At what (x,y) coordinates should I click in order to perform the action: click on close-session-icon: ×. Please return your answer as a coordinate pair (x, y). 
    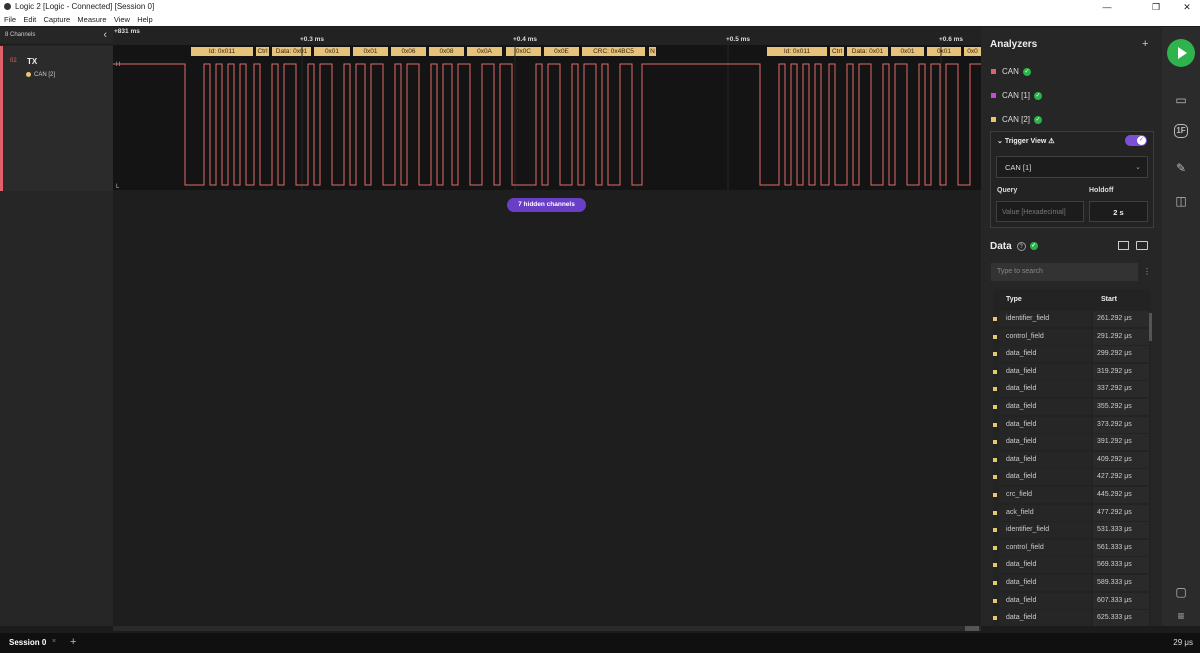
    Looking at the image, I should click on (54, 641).